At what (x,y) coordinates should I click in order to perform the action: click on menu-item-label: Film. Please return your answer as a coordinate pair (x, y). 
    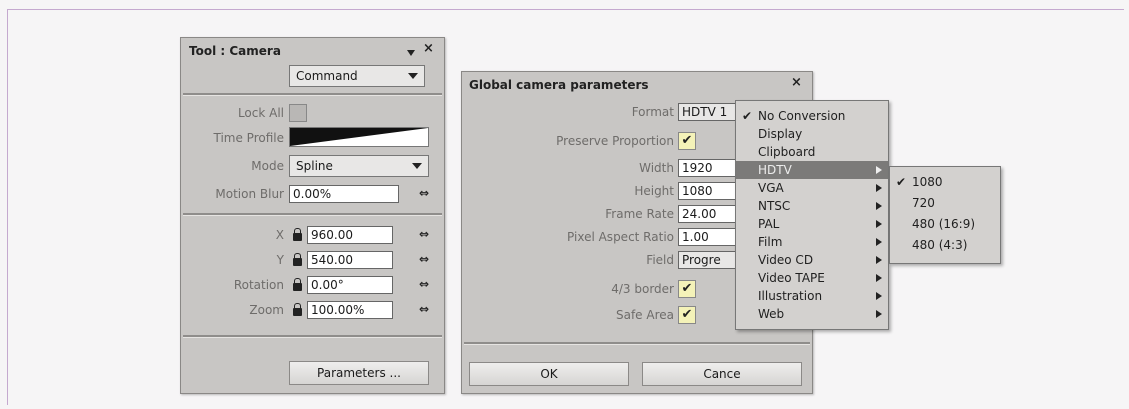
    Looking at the image, I should click on (770, 242).